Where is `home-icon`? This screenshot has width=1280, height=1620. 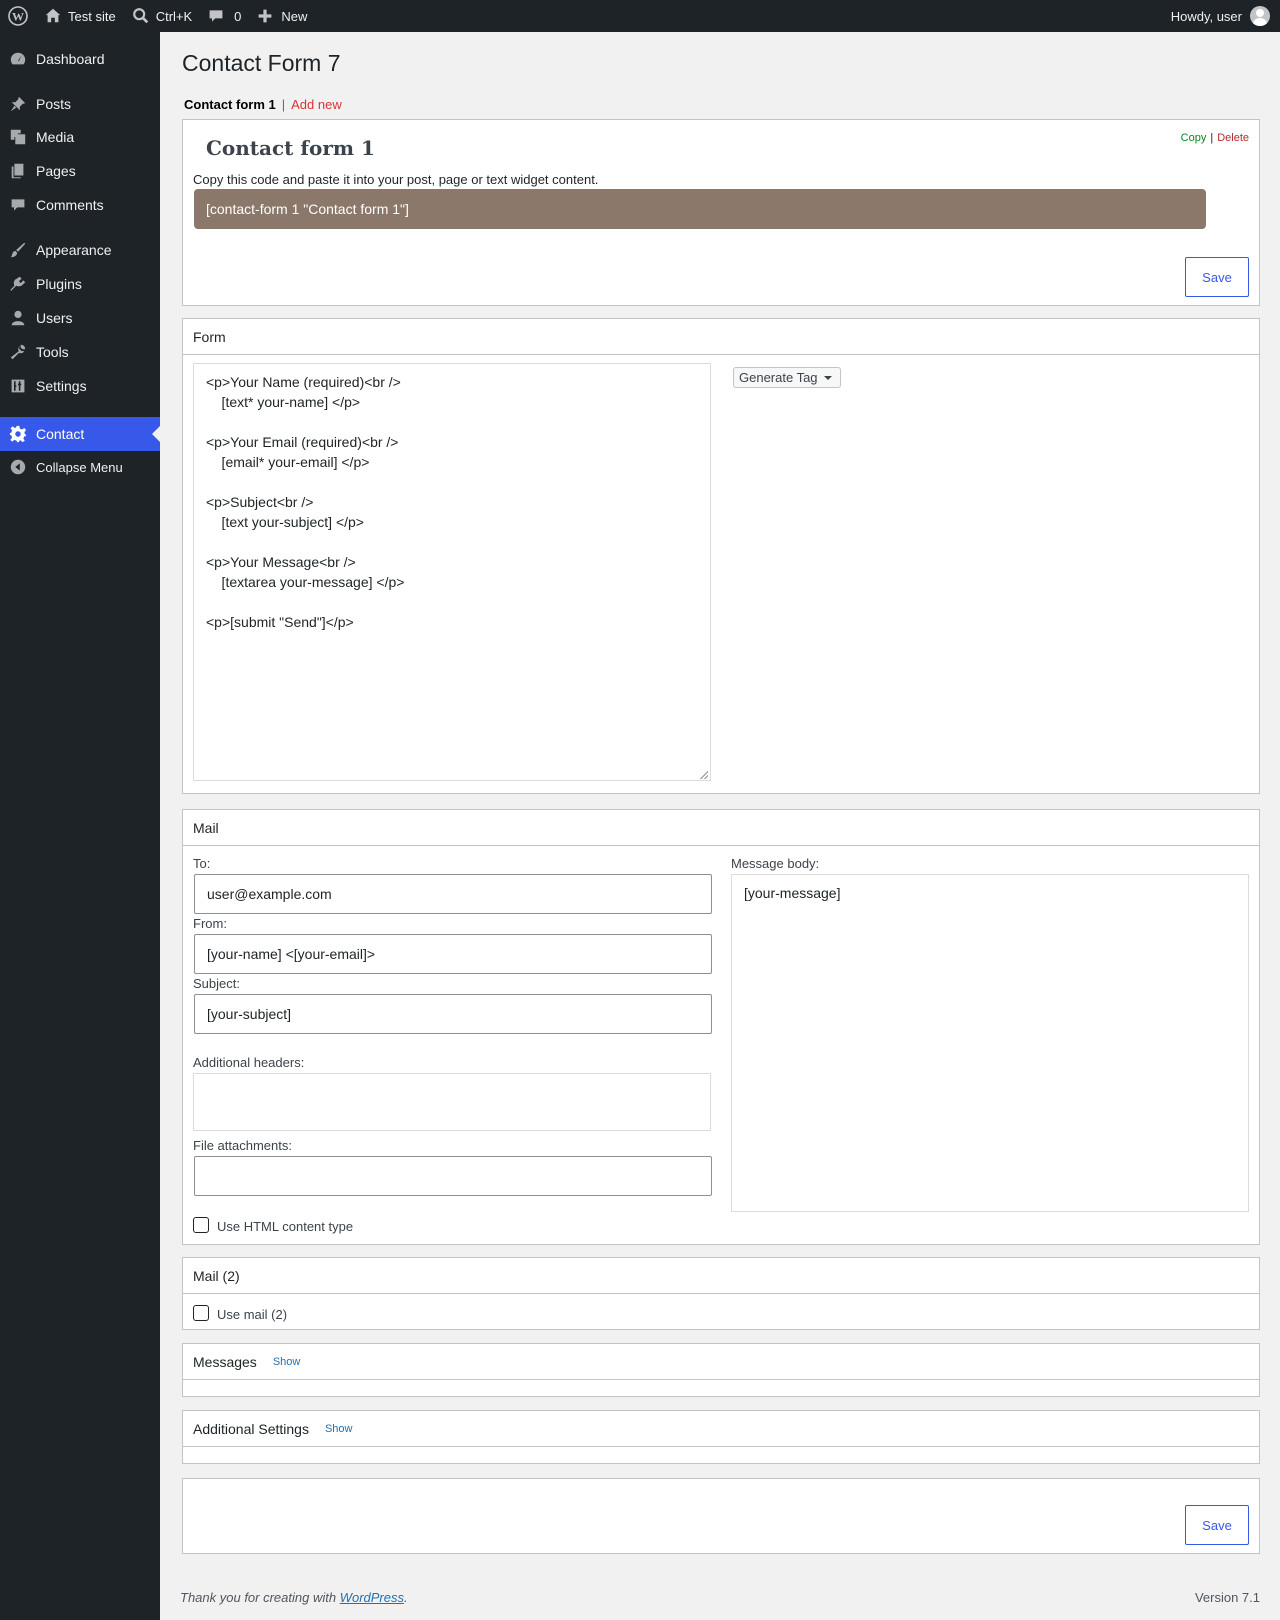
home-icon is located at coordinates (53, 15).